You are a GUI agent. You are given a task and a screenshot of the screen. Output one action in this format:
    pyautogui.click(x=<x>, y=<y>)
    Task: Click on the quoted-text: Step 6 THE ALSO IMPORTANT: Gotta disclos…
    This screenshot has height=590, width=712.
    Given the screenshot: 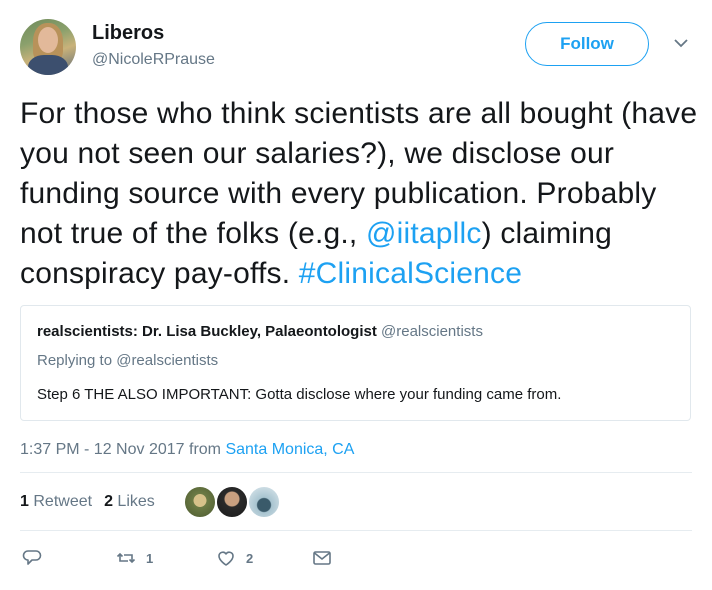 What is the action you would take?
    pyautogui.click(x=299, y=394)
    